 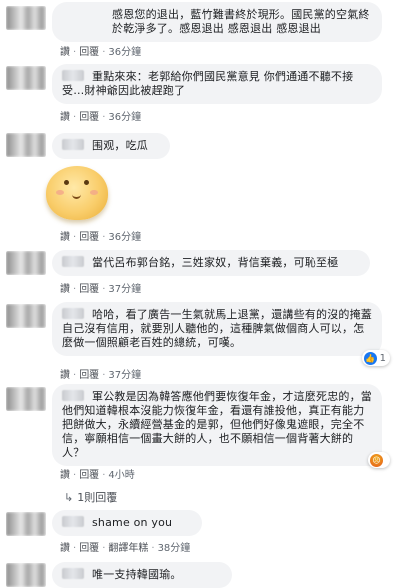 What do you see at coordinates (174, 548) in the screenshot?
I see `timestamp: 38分鐘` at bounding box center [174, 548].